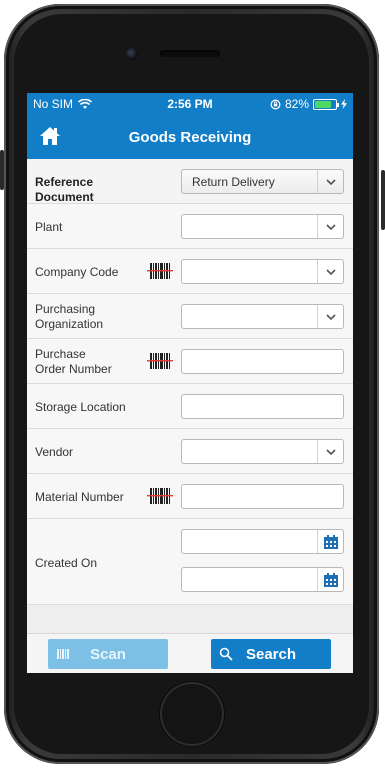 This screenshot has width=385, height=768. I want to click on search-button-label: Search, so click(271, 654).